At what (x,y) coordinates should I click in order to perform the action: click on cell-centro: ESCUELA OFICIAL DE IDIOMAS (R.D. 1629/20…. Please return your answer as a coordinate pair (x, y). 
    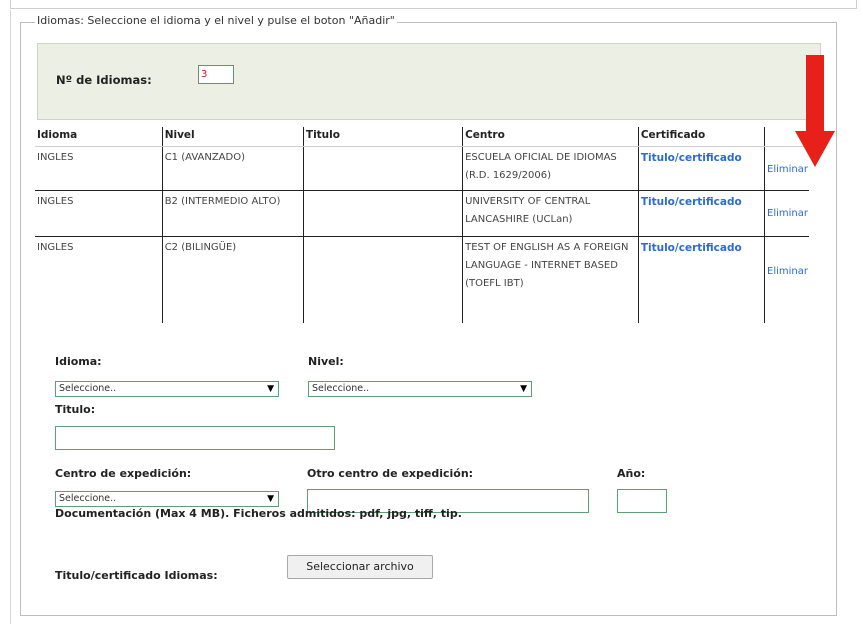
    Looking at the image, I should click on (550, 168).